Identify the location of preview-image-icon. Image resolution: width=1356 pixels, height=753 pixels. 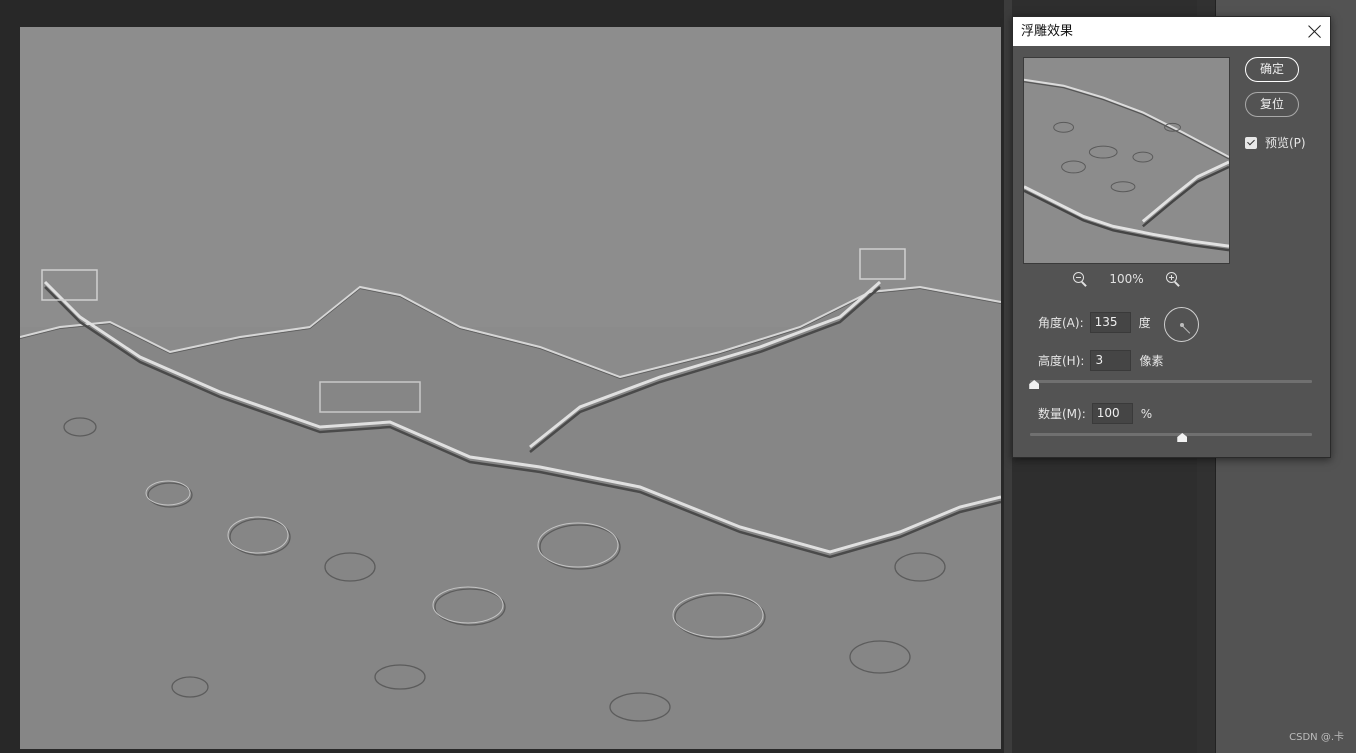
(1126, 160).